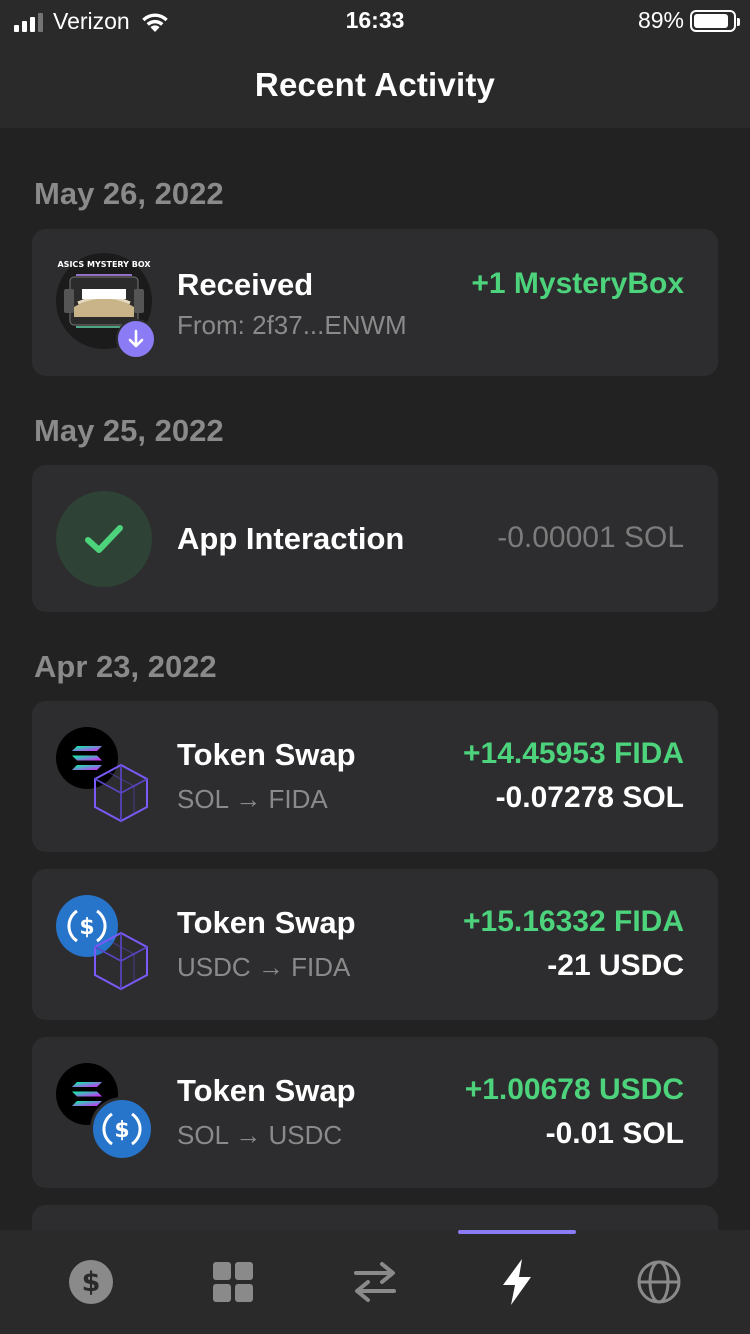  What do you see at coordinates (590, 537) in the screenshot?
I see `activity-amount: -0.00001 SOL` at bounding box center [590, 537].